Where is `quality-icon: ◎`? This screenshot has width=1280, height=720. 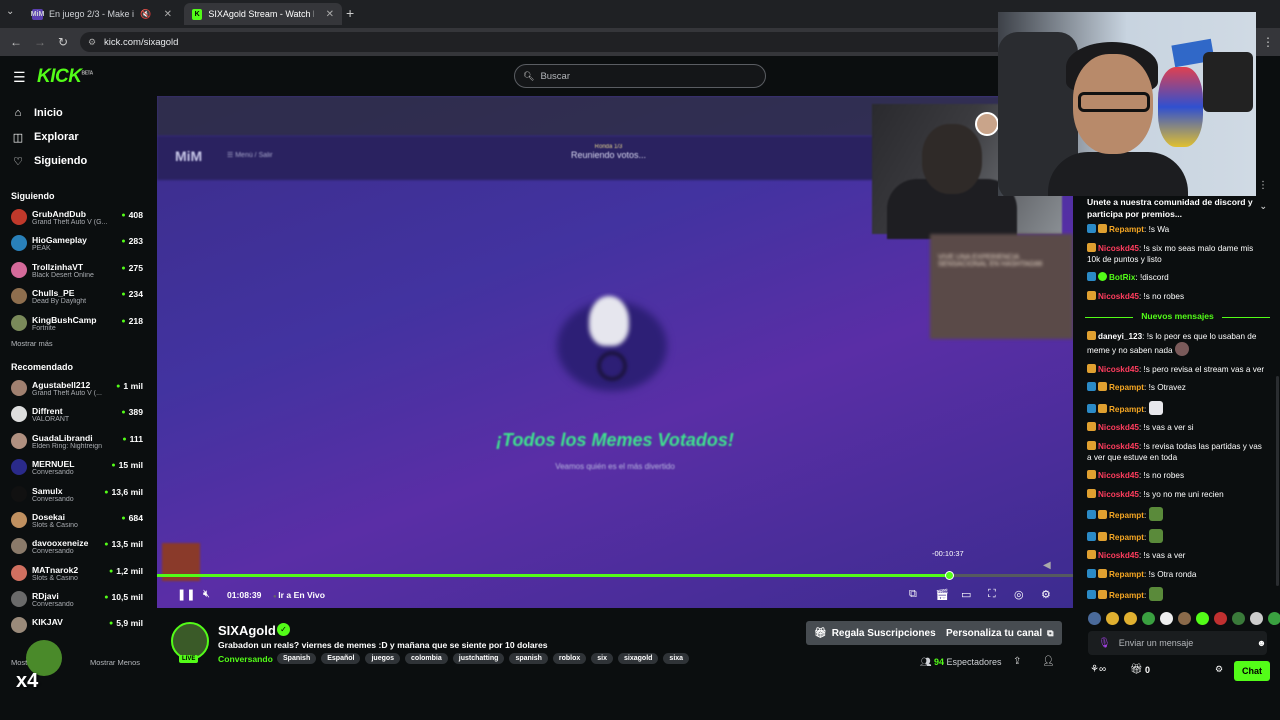
quality-icon: ◎ is located at coordinates (1019, 594).